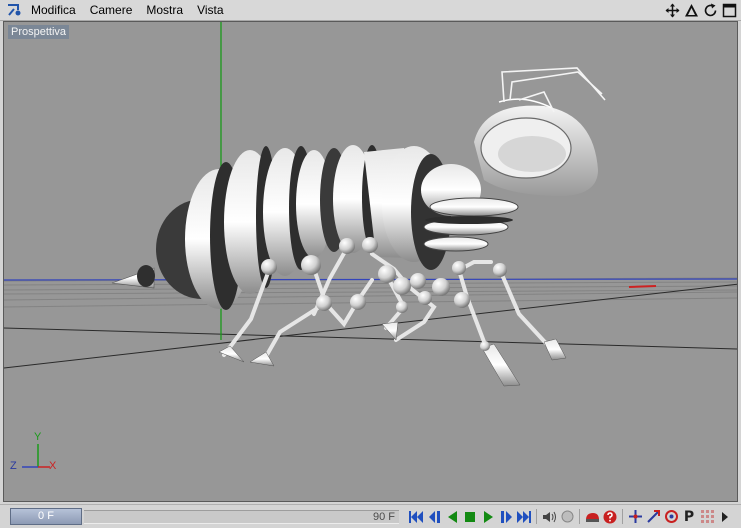 The height and width of the screenshot is (528, 741). What do you see at coordinates (111, 10) in the screenshot?
I see `menu-camere: Camere` at bounding box center [111, 10].